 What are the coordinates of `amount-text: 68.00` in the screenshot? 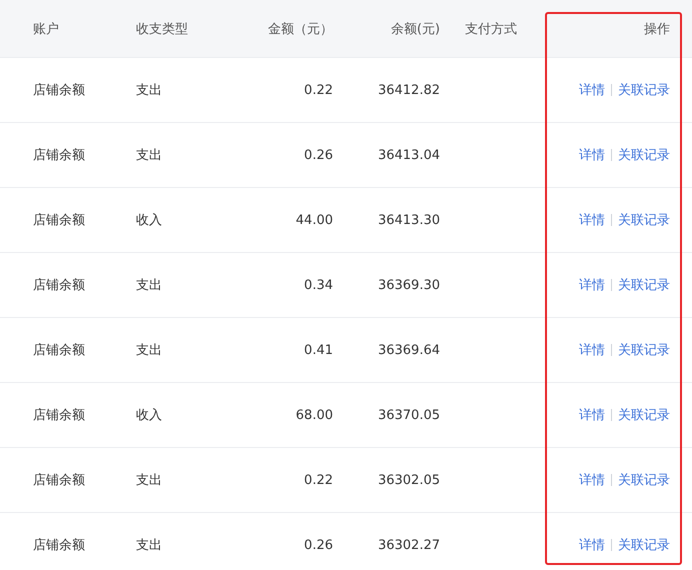 It's located at (314, 415).